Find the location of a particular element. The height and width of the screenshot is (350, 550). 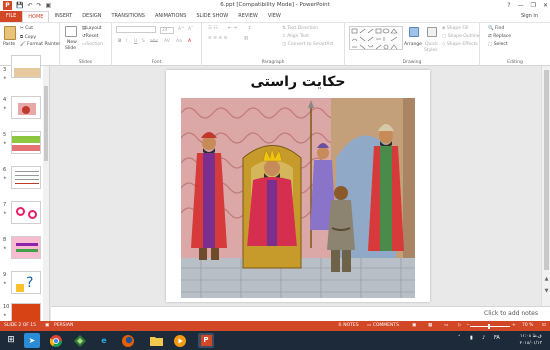

map-app-icon is located at coordinates (80, 340).